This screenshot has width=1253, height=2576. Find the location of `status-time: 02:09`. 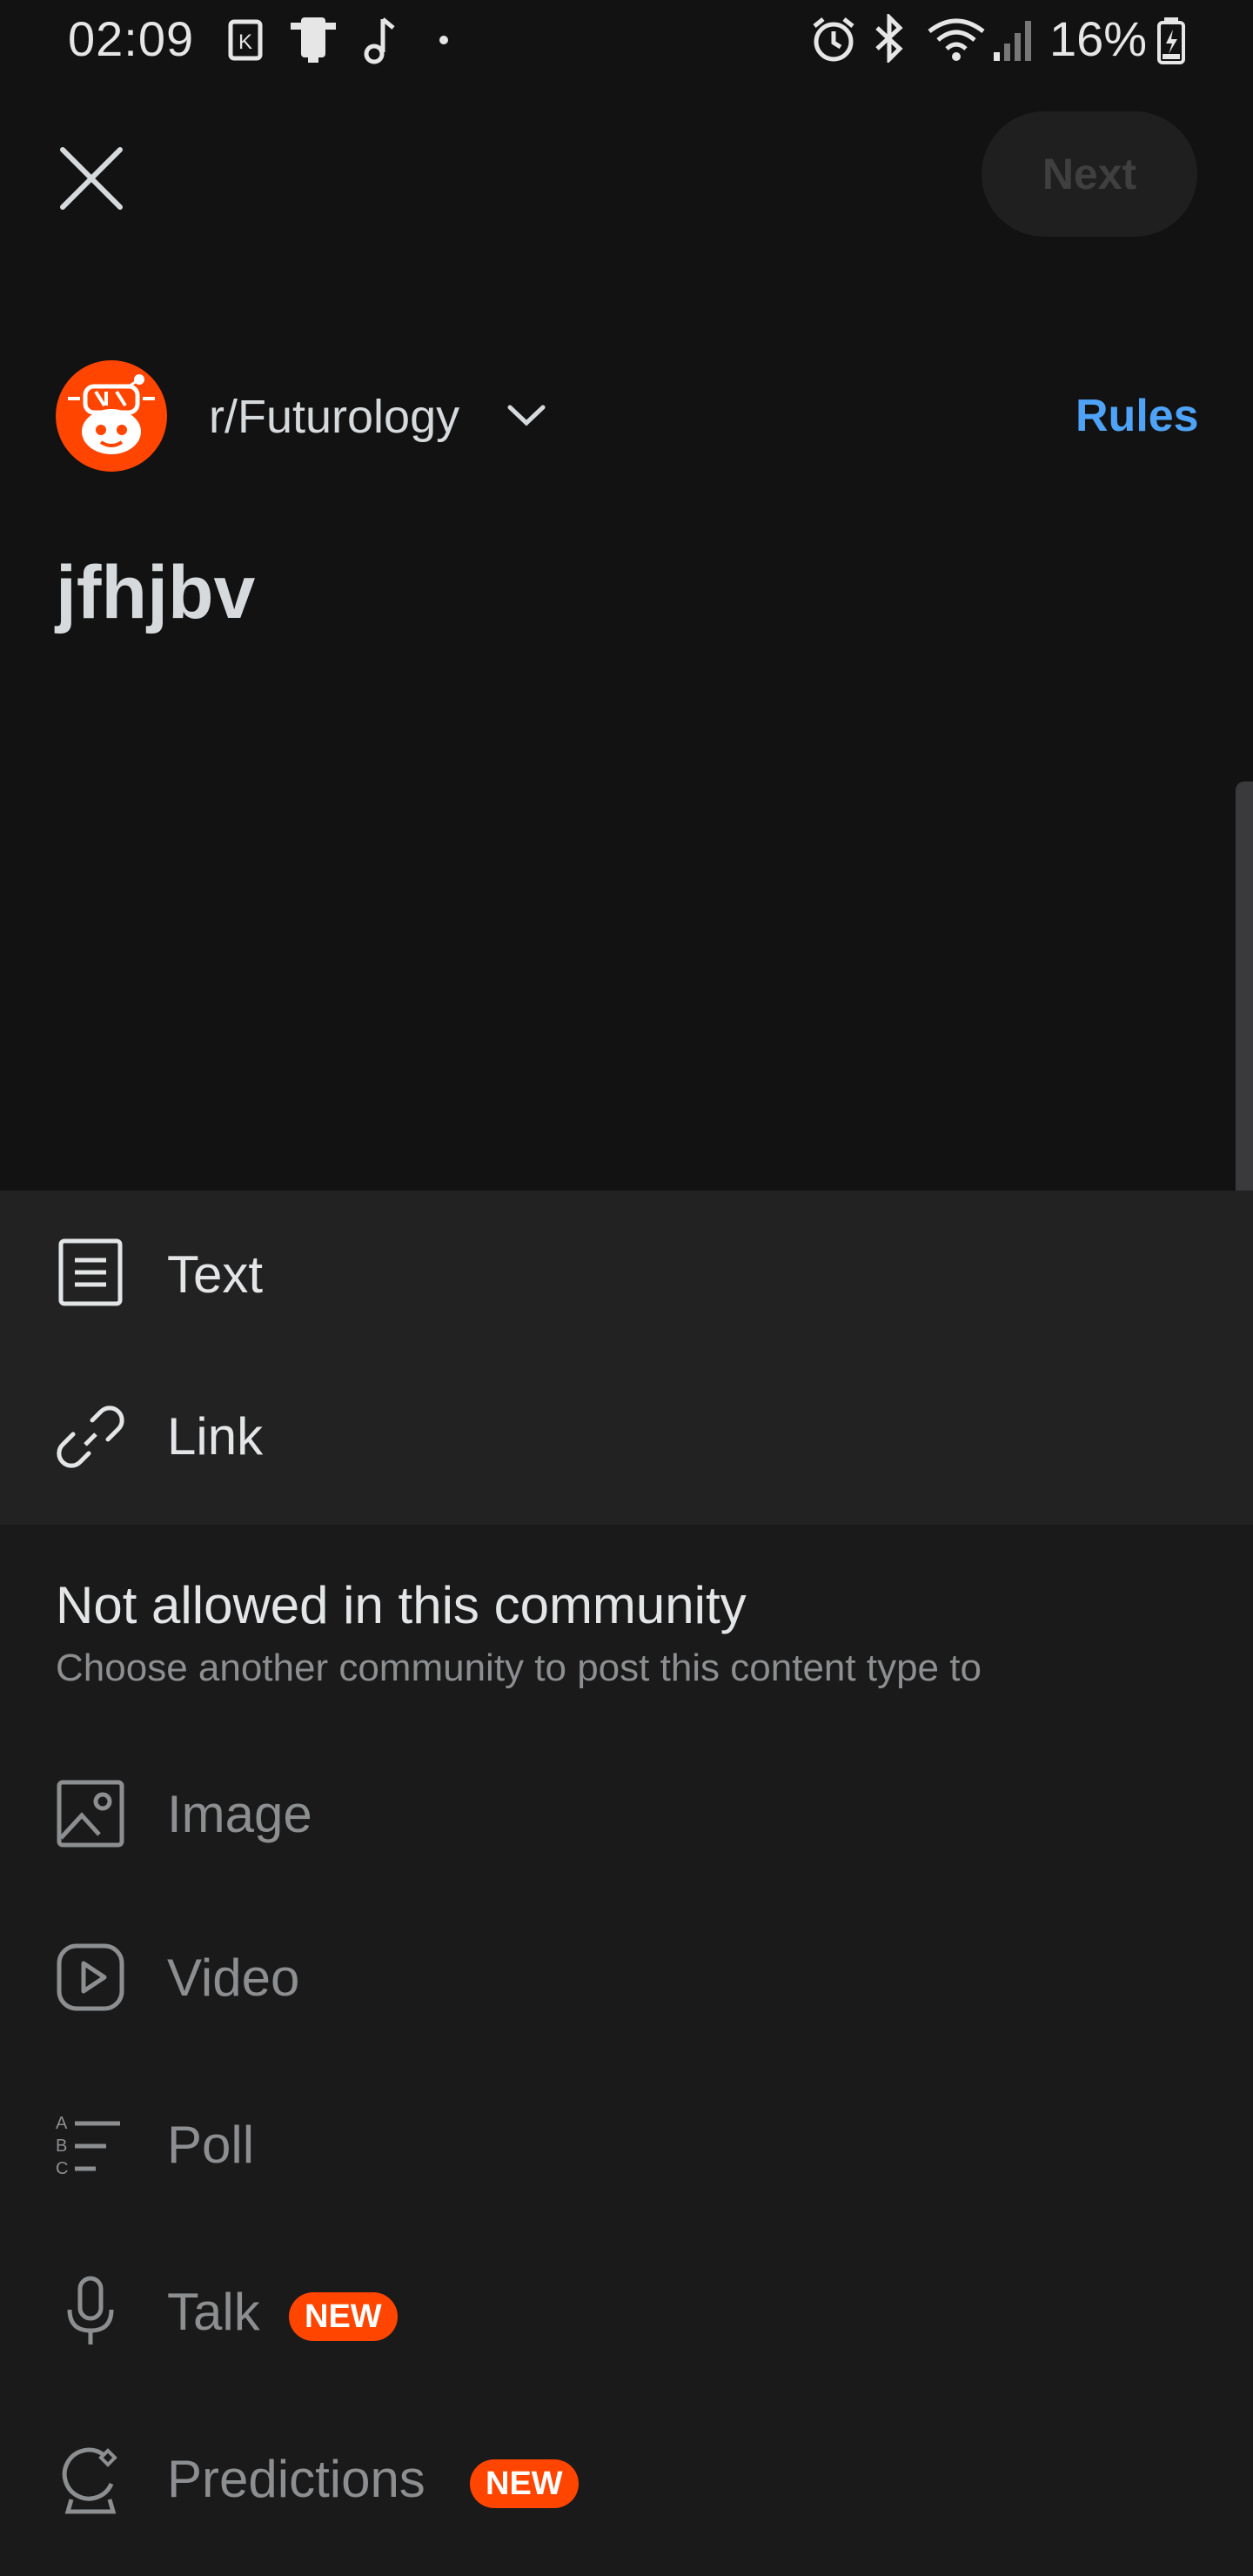

status-time: 02:09 is located at coordinates (131, 38).